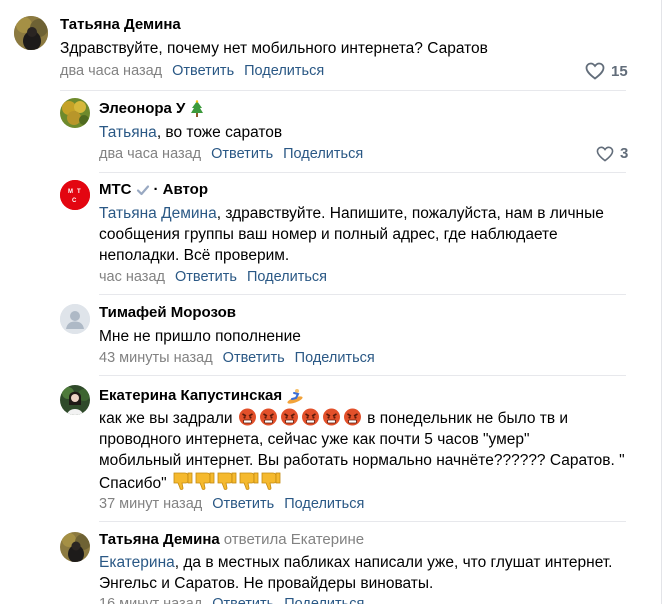  What do you see at coordinates (133, 483) in the screenshot?
I see `text-line: Спасибо"` at bounding box center [133, 483].